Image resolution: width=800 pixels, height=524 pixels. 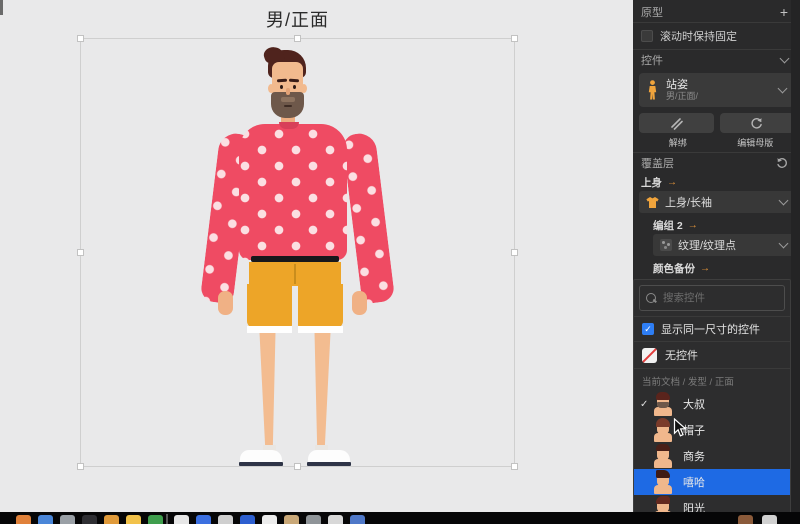 I want to click on fix-on-scroll-checkbox, so click(x=647, y=36).